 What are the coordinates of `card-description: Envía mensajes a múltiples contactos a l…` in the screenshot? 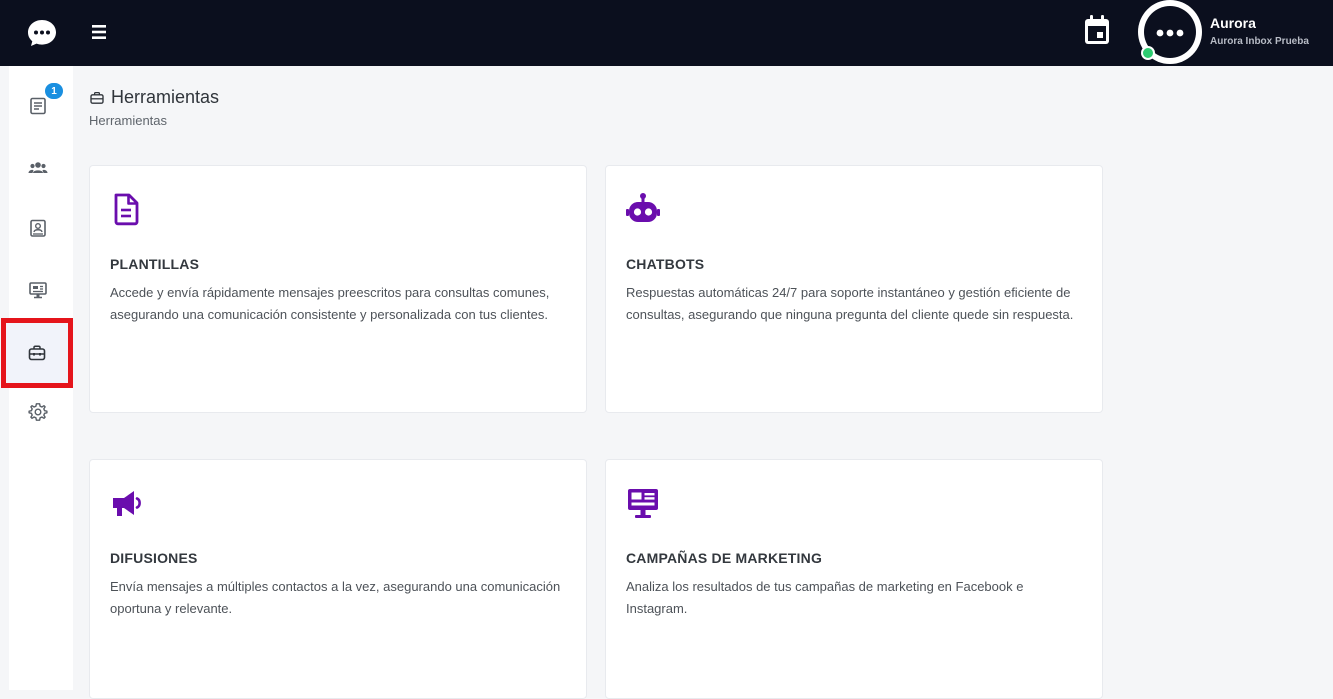 It's located at (335, 597).